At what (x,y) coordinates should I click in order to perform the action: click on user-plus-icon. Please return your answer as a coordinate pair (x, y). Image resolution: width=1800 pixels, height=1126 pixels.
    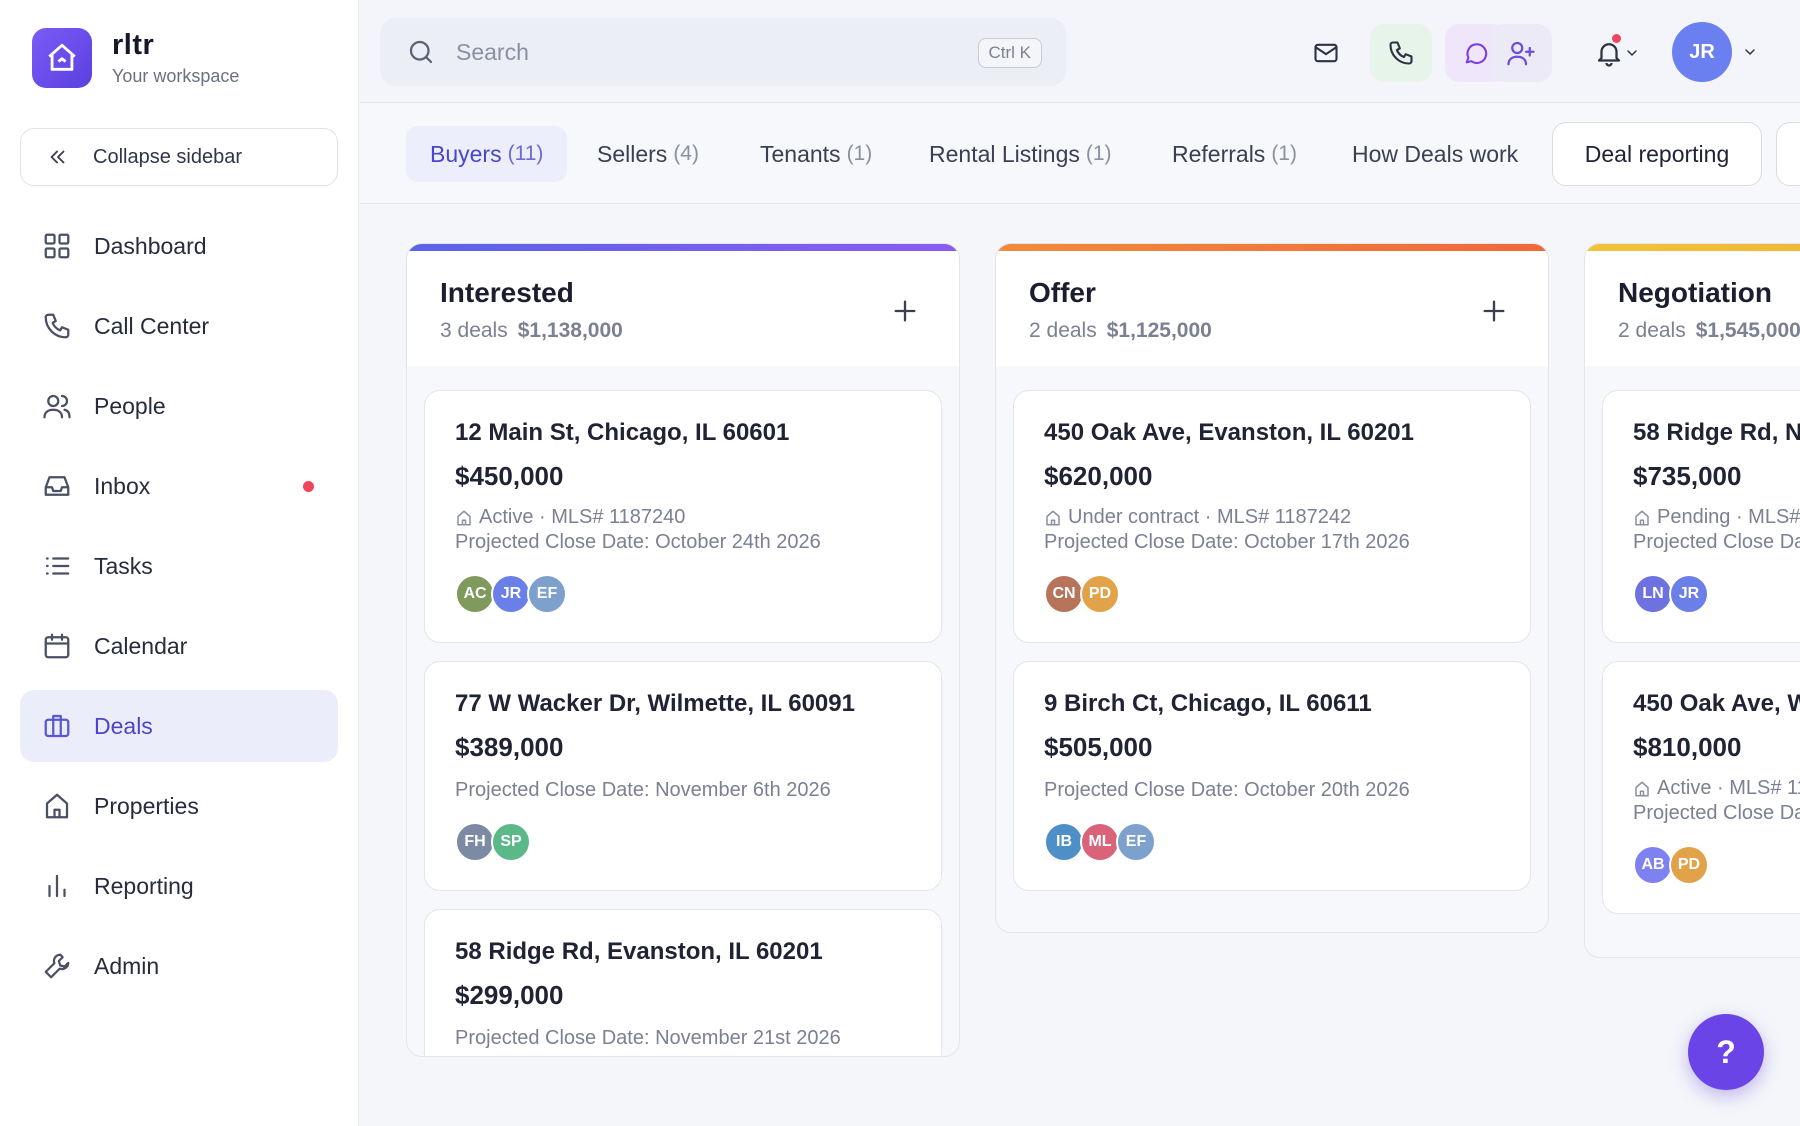
    Looking at the image, I should click on (1521, 53).